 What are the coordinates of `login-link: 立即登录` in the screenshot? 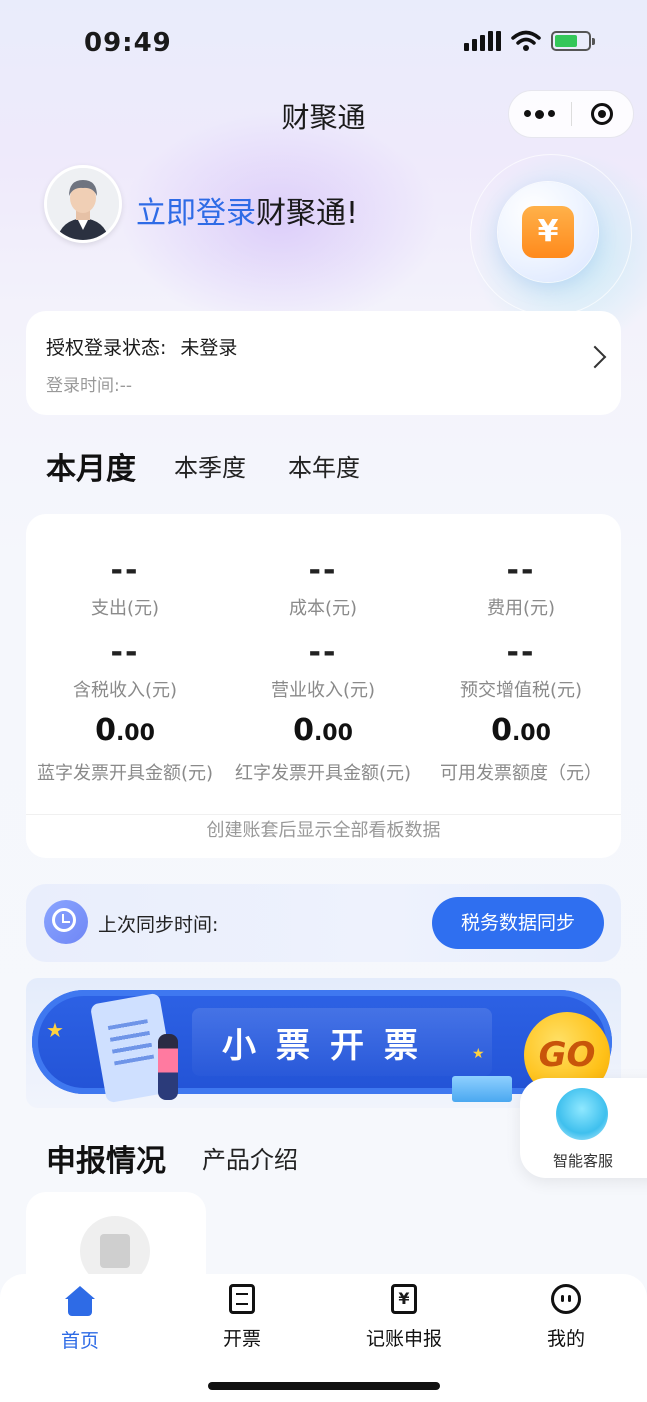 It's located at (196, 213).